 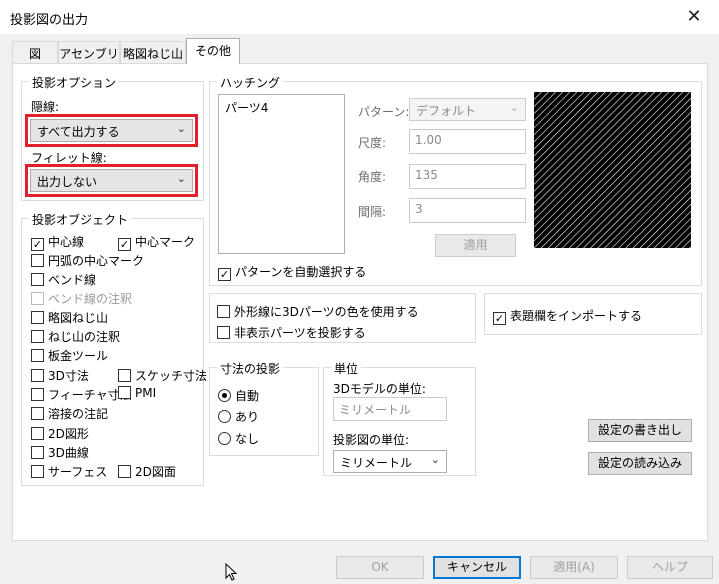 I want to click on help-button: ヘルプ, so click(x=670, y=567).